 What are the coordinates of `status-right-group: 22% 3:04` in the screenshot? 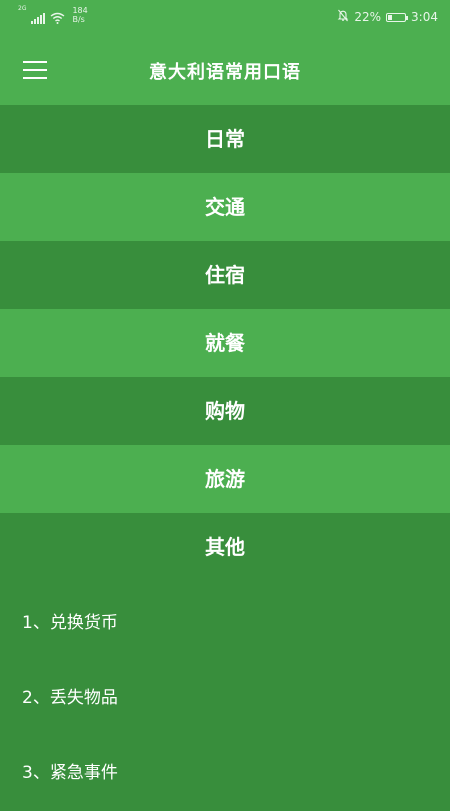 It's located at (387, 17).